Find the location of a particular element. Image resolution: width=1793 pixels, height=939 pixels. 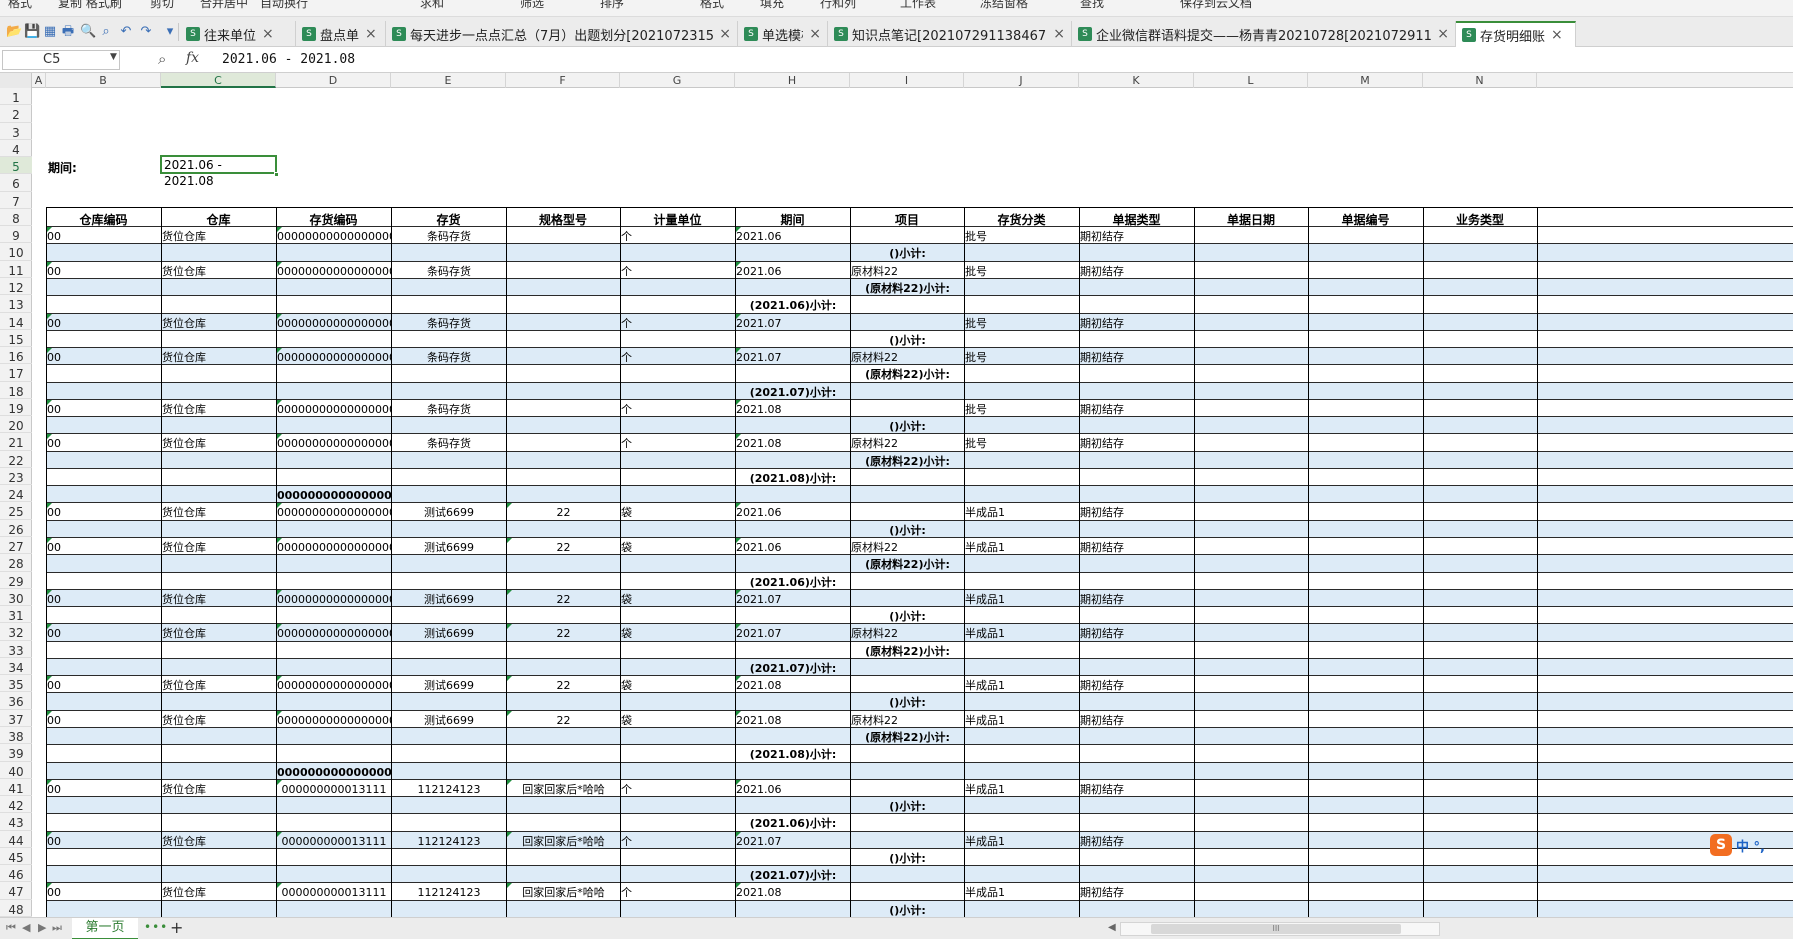

row-header: 22 is located at coordinates (16, 459).